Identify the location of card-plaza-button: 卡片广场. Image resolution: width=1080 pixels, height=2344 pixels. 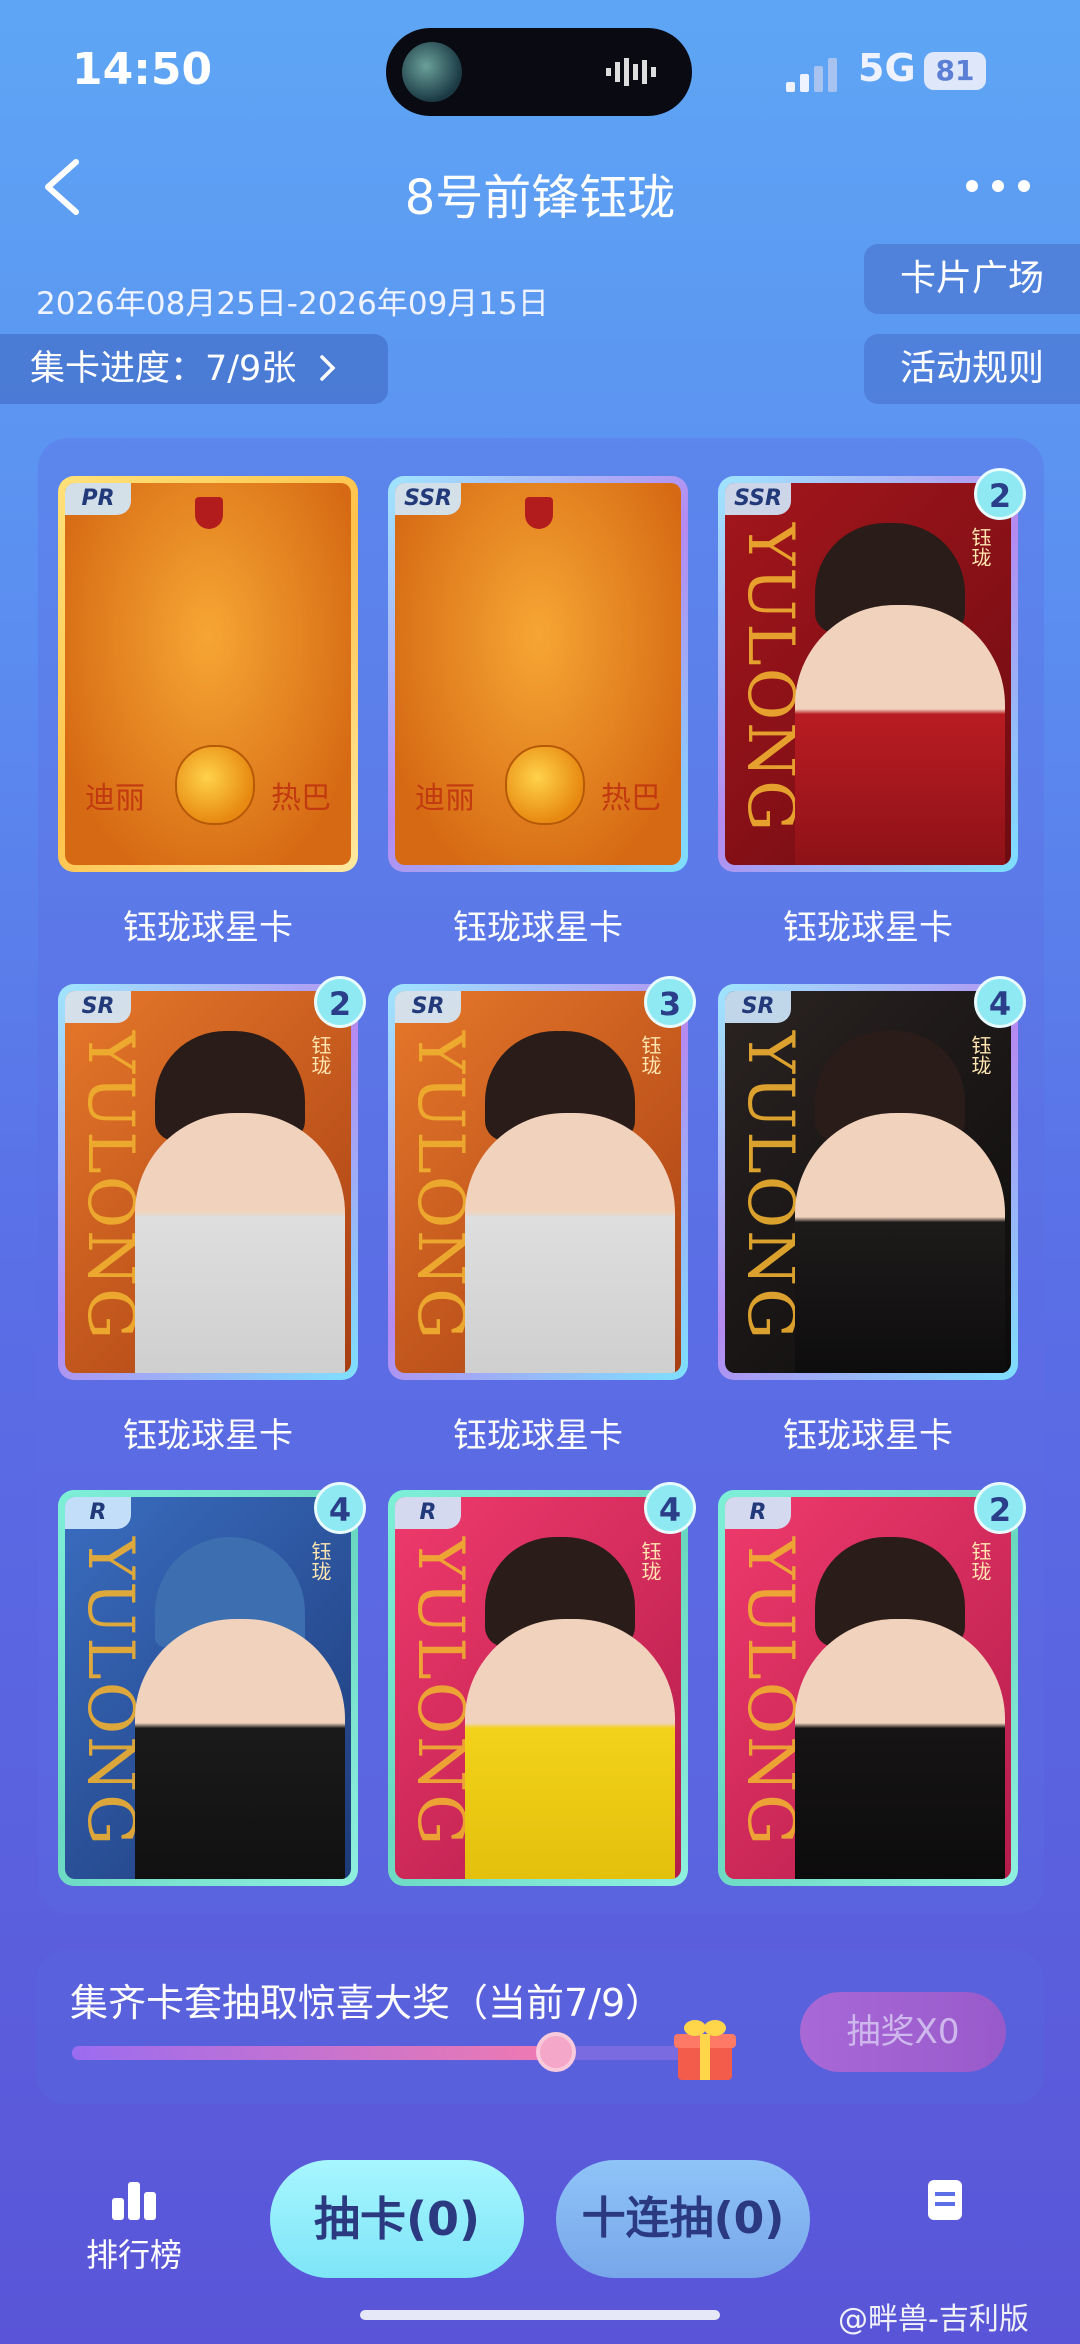
(972, 279).